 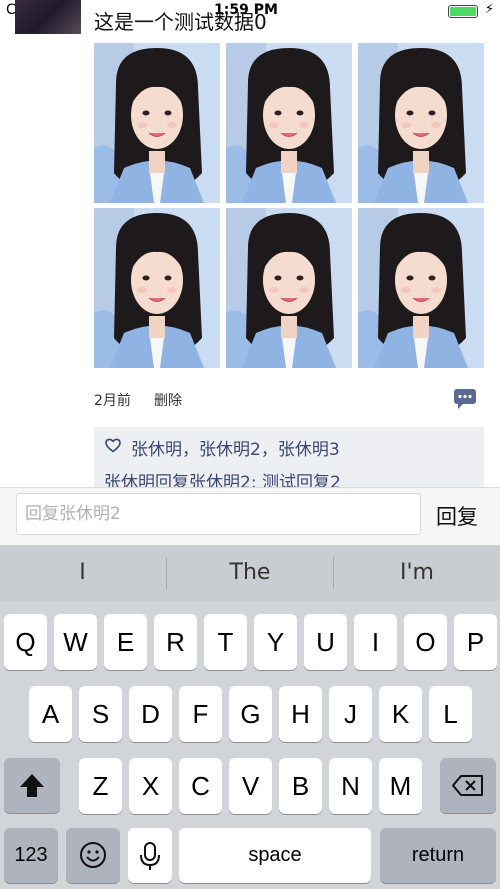 What do you see at coordinates (250, 714) in the screenshot?
I see `key-g: G` at bounding box center [250, 714].